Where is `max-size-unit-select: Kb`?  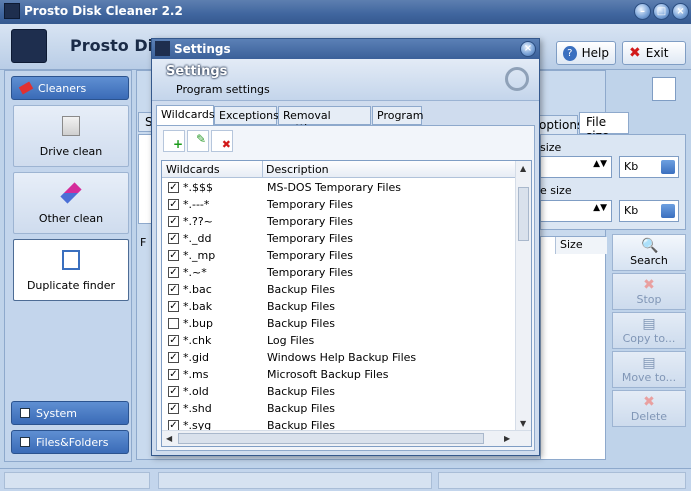
max-size-unit-select: Kb is located at coordinates (649, 211).